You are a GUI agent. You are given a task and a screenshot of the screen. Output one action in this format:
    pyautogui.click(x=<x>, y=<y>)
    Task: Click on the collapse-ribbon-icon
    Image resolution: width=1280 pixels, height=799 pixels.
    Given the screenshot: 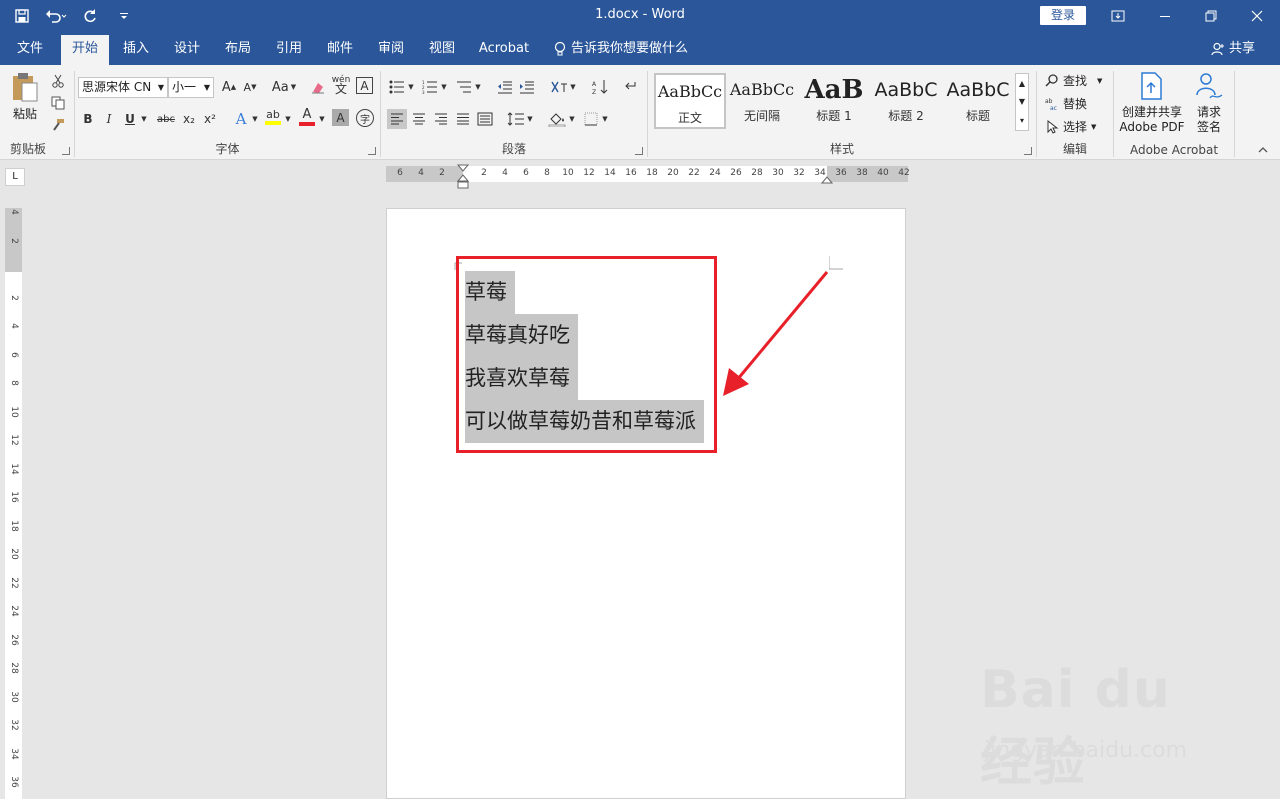 What is the action you would take?
    pyautogui.click(x=1263, y=150)
    